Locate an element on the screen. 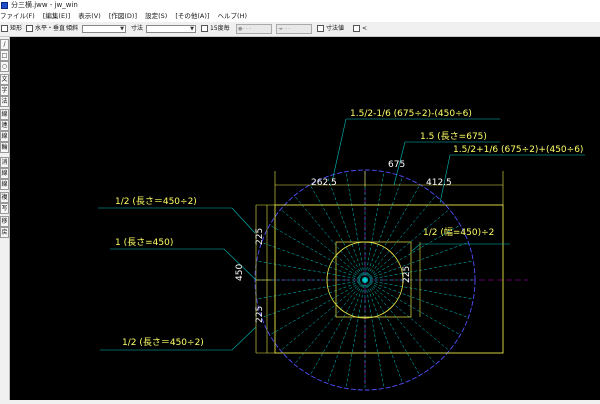  window-title: 分三横.jww - jw_win is located at coordinates (44, 5).